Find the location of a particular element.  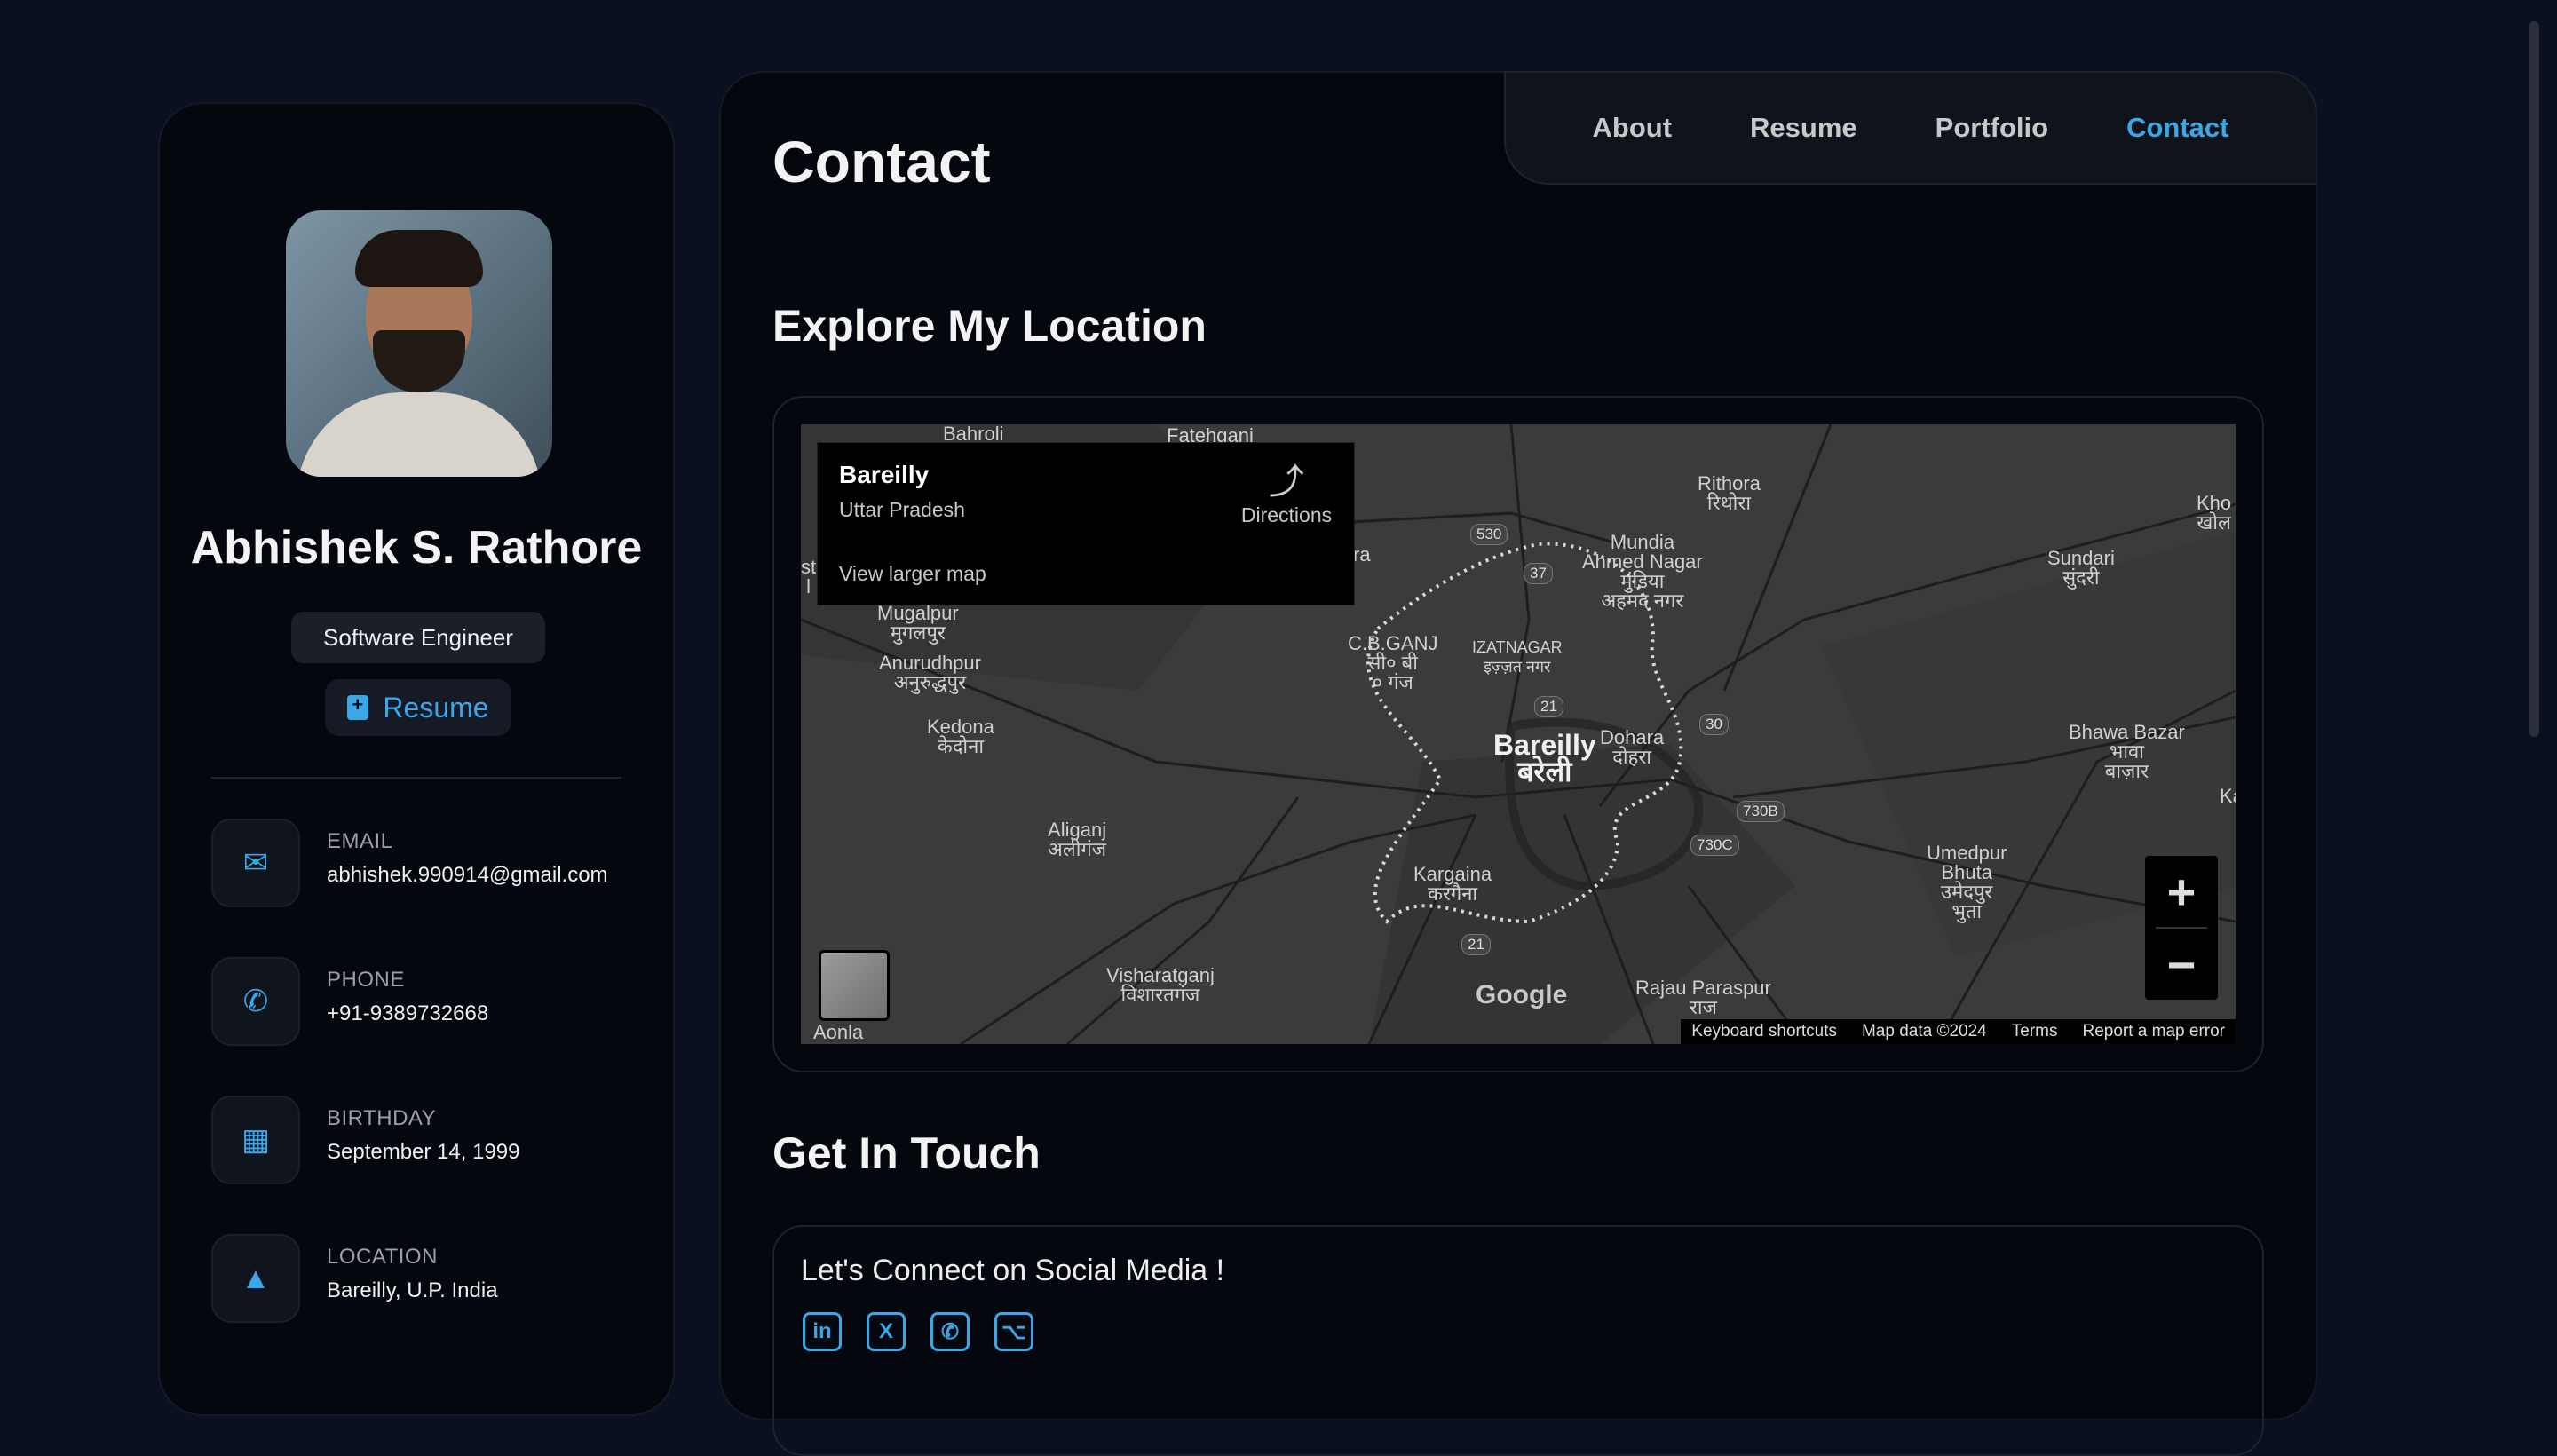

road-shield: 530 is located at coordinates (1489, 534).